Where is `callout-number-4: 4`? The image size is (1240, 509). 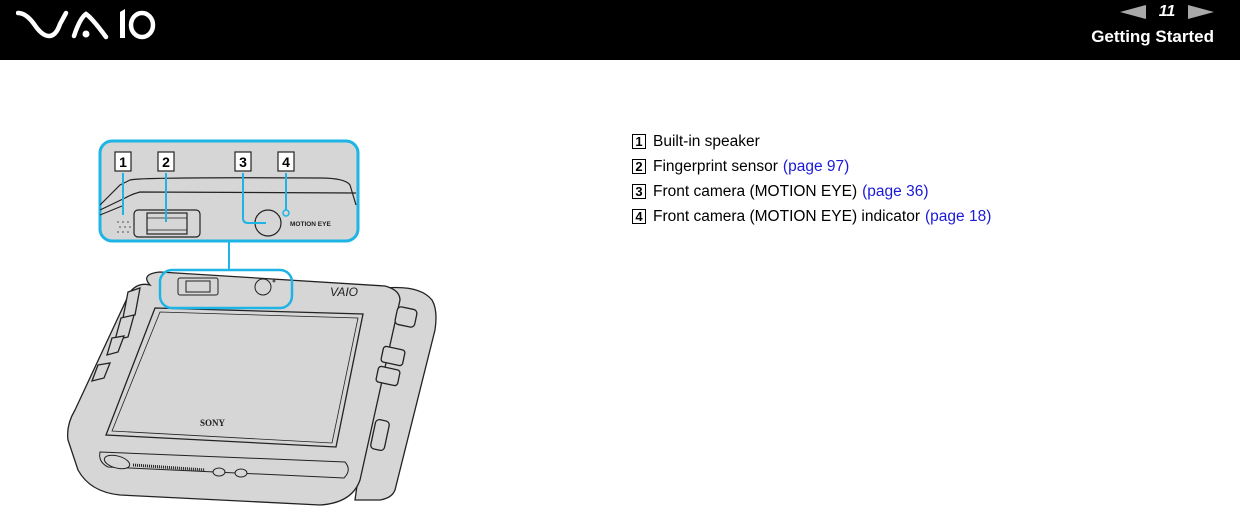
callout-number-4: 4 is located at coordinates (286, 161).